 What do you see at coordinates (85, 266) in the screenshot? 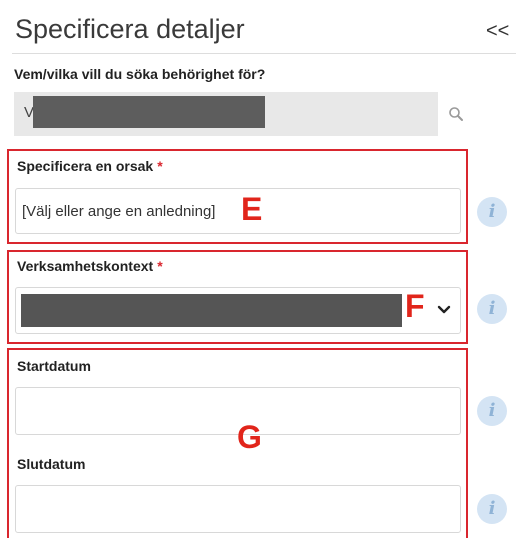
I see `context-label-text: Verksamhetskontext` at bounding box center [85, 266].